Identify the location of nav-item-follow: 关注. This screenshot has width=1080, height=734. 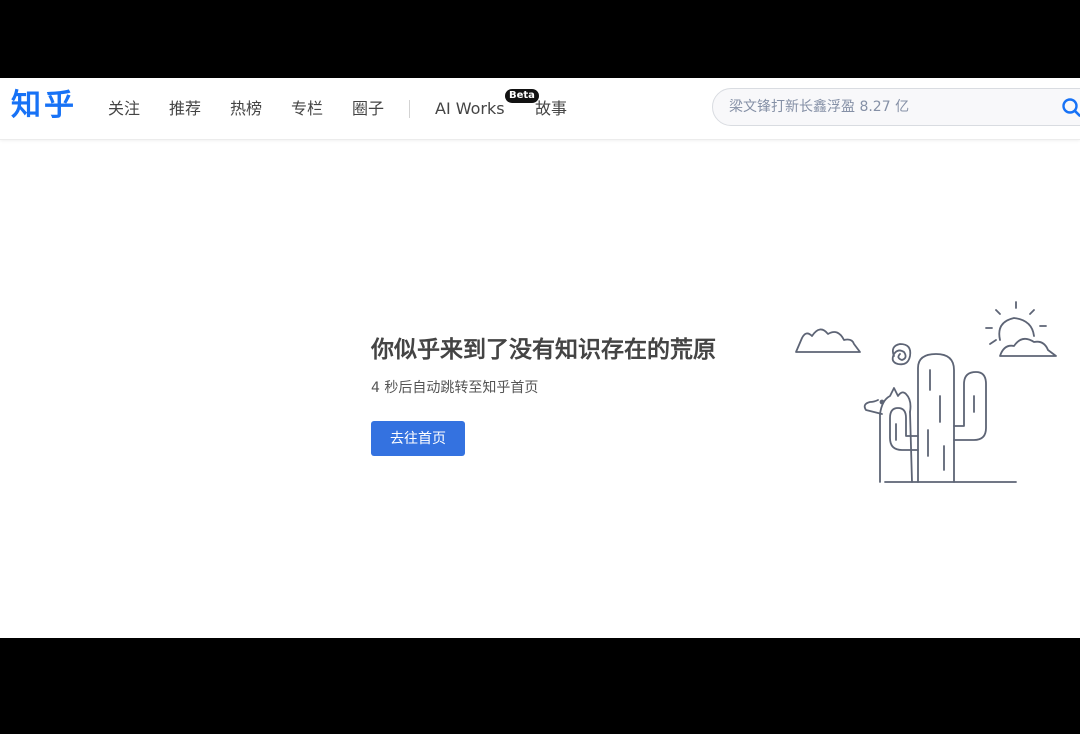
(124, 109).